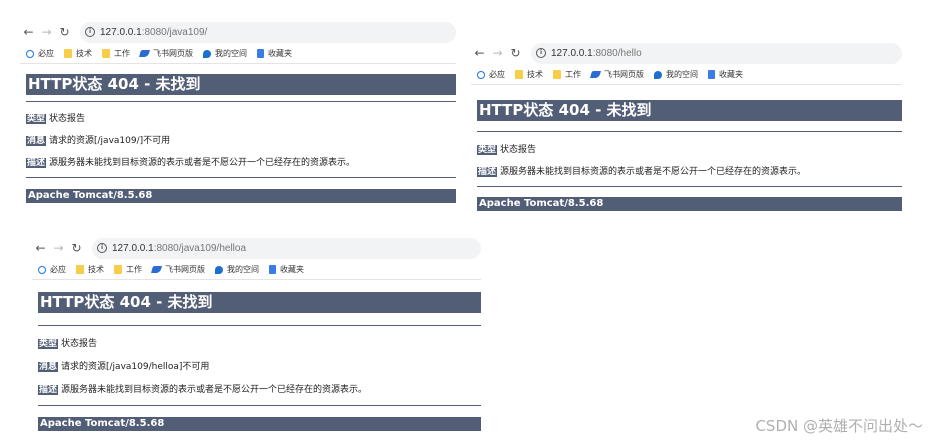 This screenshot has height=442, width=931. I want to click on url-path: :8080/hello, so click(617, 53).